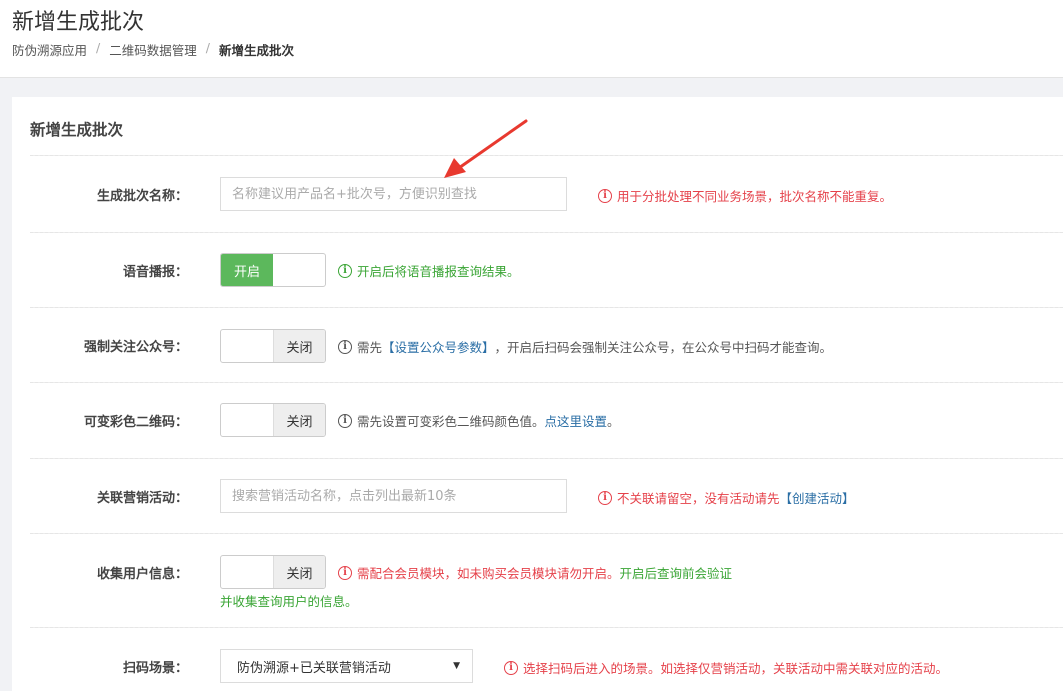  What do you see at coordinates (142, 574) in the screenshot?
I see `collect-label: 收集用户信息：` at bounding box center [142, 574].